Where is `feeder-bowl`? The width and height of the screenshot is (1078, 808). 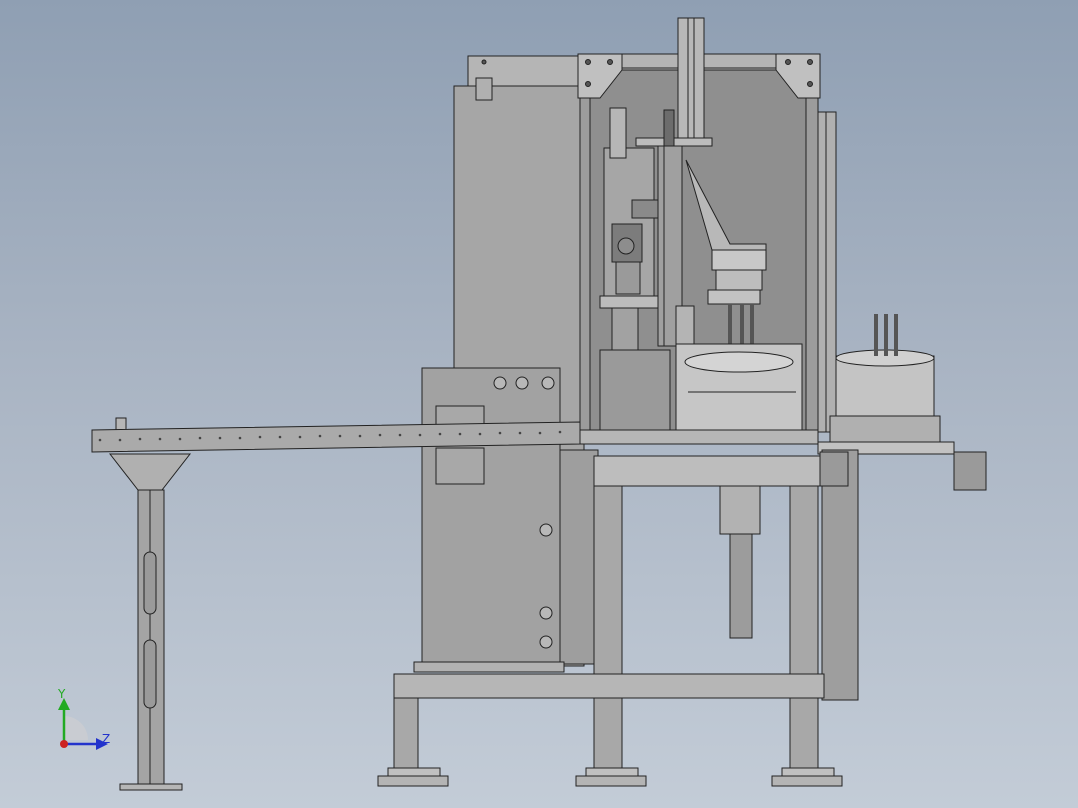 feeder-bowl is located at coordinates (886, 384).